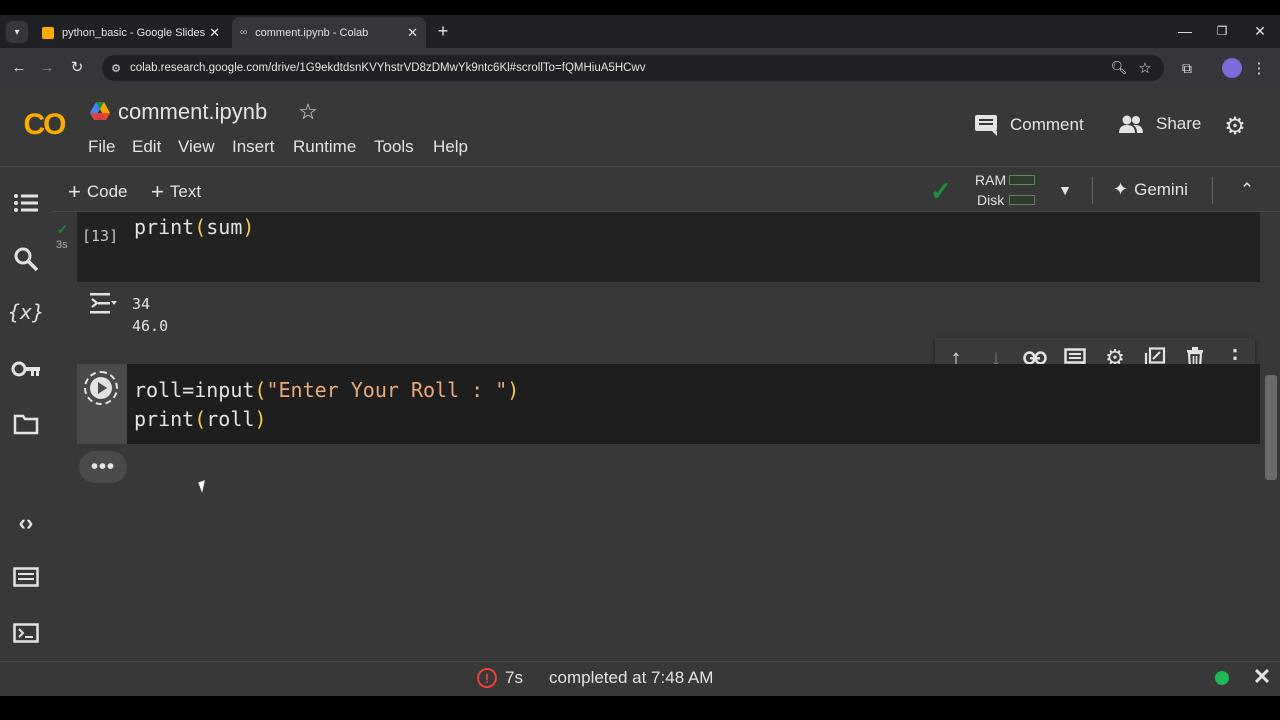 The height and width of the screenshot is (720, 1280). What do you see at coordinates (991, 200) in the screenshot?
I see `disk-label: Disk` at bounding box center [991, 200].